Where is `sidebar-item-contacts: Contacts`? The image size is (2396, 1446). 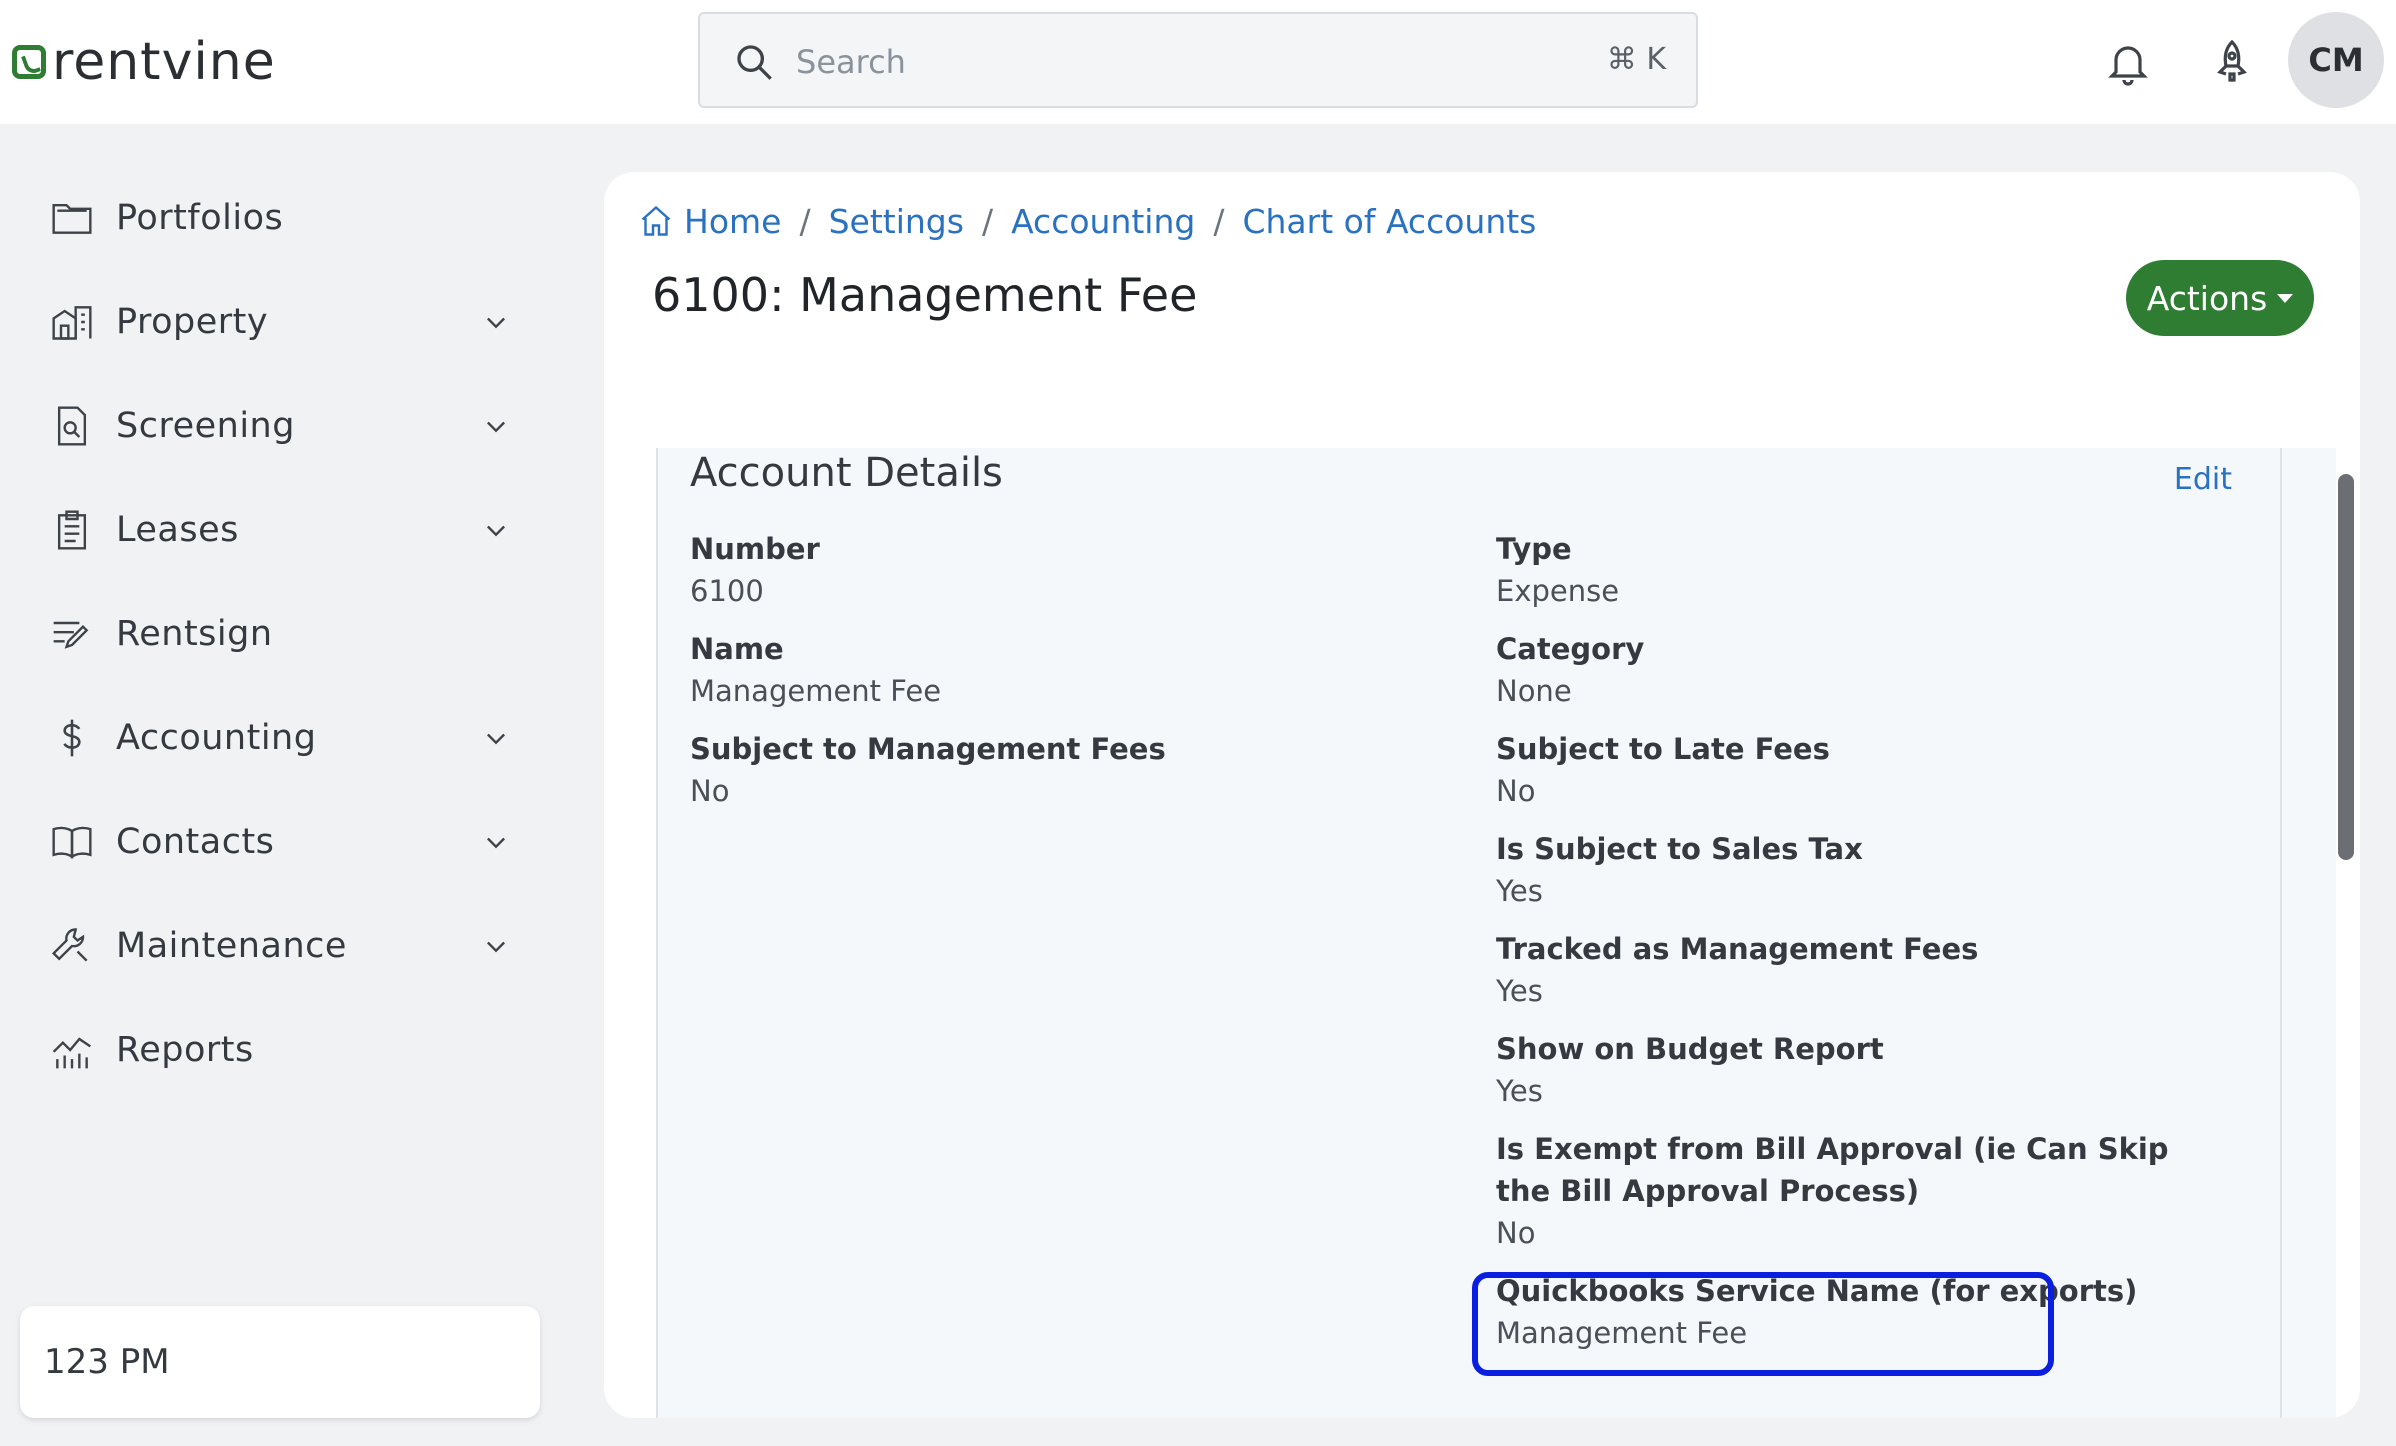 sidebar-item-contacts: Contacts is located at coordinates (285, 842).